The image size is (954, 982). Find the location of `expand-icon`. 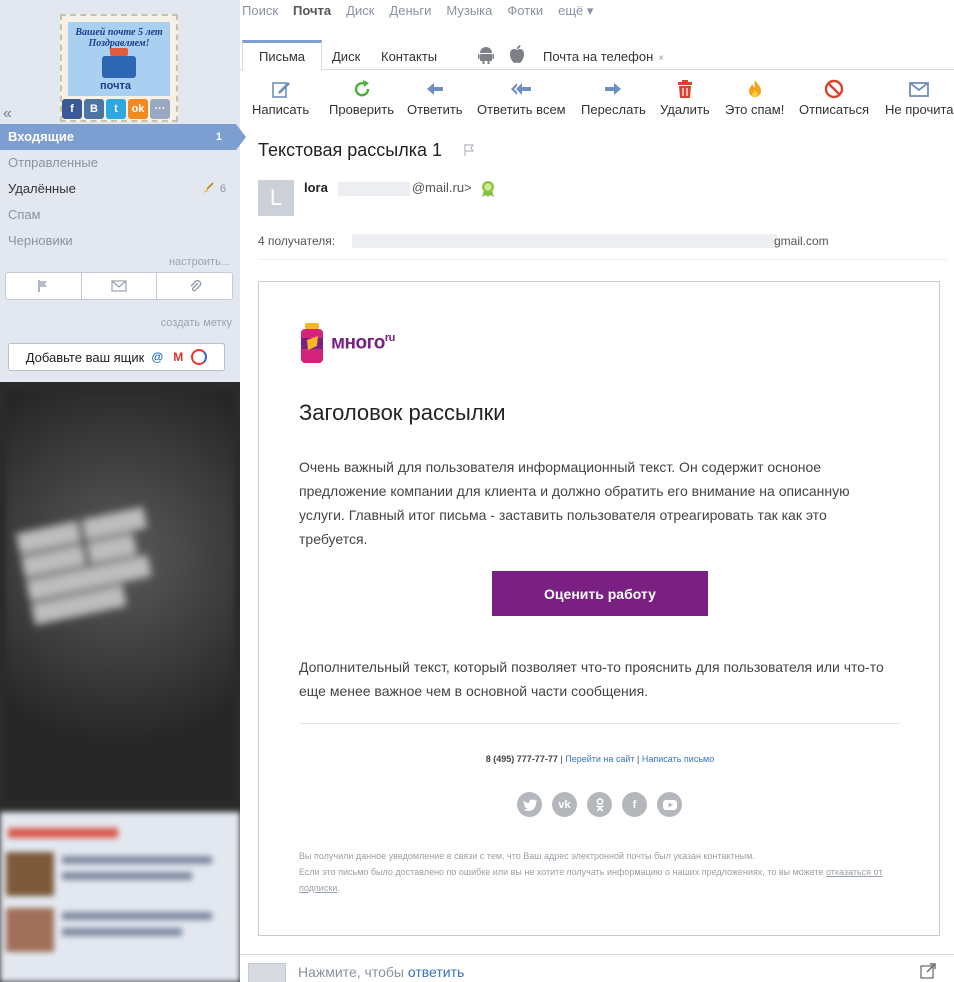

expand-icon is located at coordinates (928, 971).